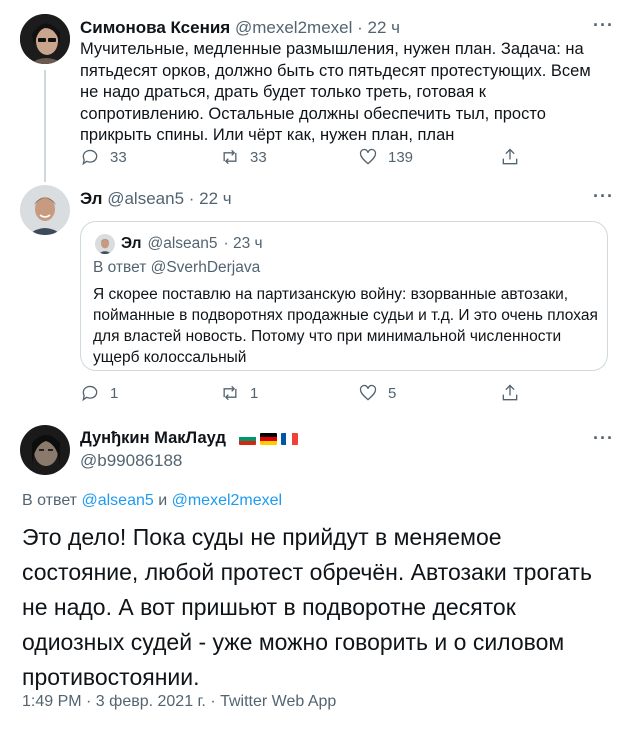  I want to click on like-button: 5, so click(377, 393).